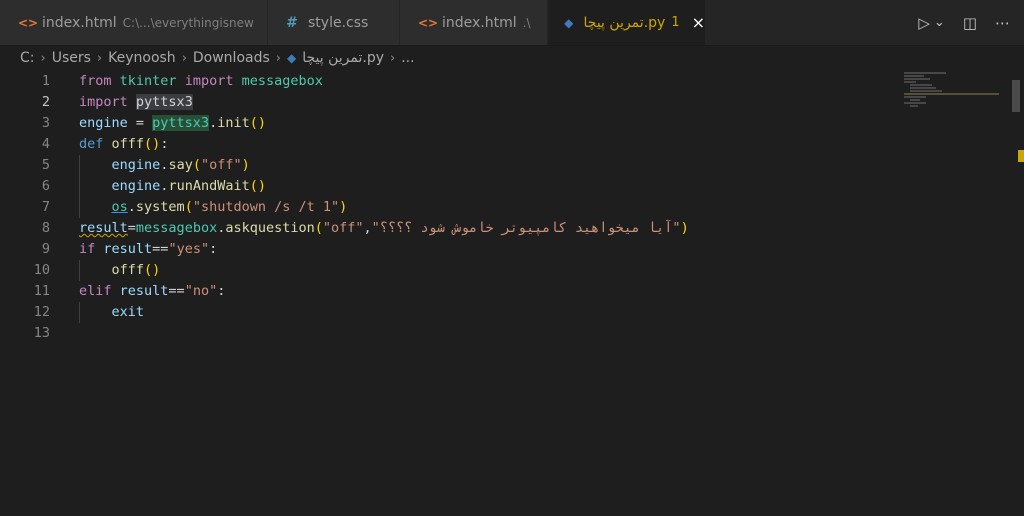 The image size is (1024, 516). What do you see at coordinates (45, 102) in the screenshot?
I see `line-number: 2` at bounding box center [45, 102].